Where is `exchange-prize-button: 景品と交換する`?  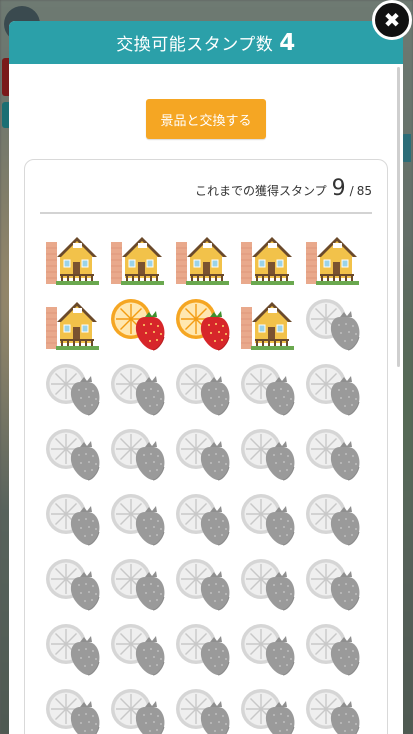 exchange-prize-button: 景品と交換する is located at coordinates (206, 119).